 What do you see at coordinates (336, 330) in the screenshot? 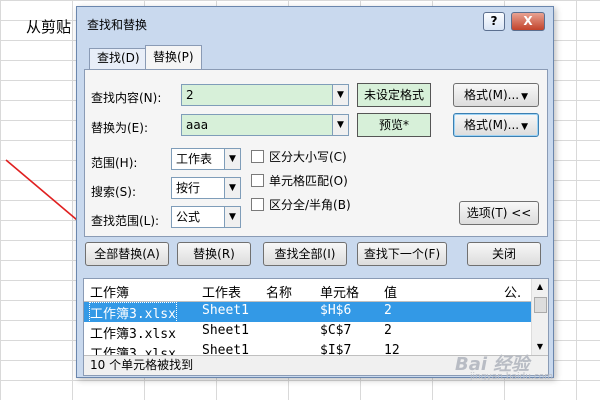
I see `result-cell: $C$7` at bounding box center [336, 330].